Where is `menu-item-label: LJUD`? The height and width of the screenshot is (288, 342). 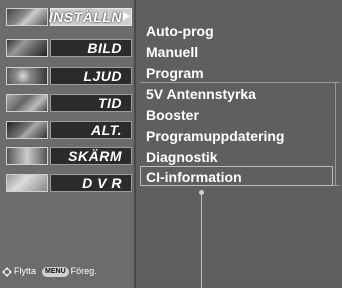 menu-item-label: LJUD is located at coordinates (102, 76).